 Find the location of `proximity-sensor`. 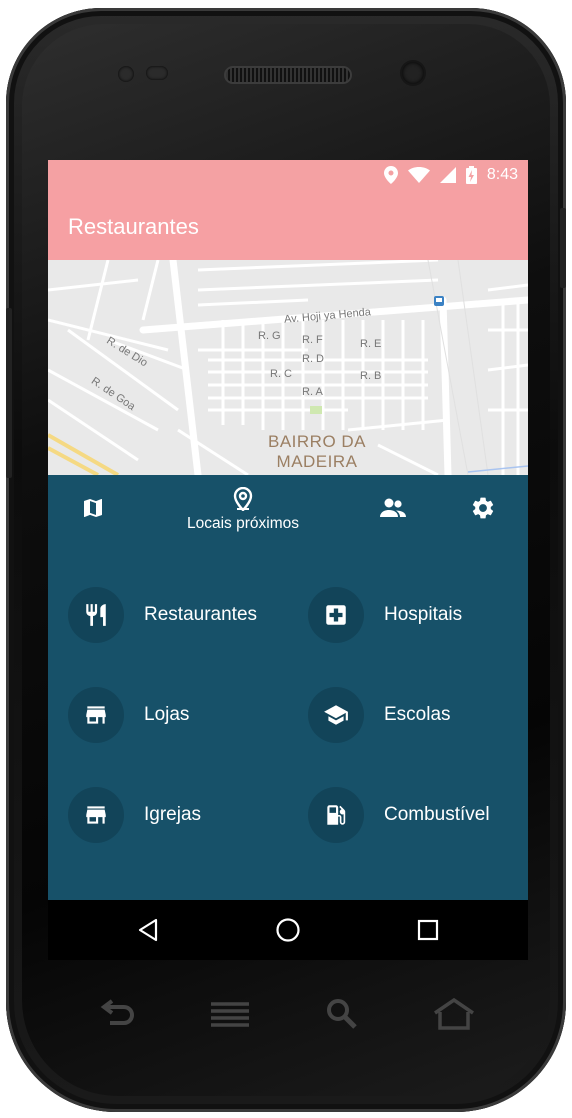

proximity-sensor is located at coordinates (126, 74).